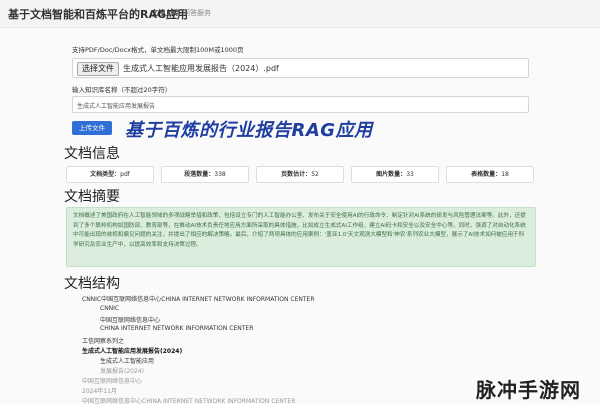 The height and width of the screenshot is (404, 600). I want to click on stat-label: 段落数量：, so click(199, 174).